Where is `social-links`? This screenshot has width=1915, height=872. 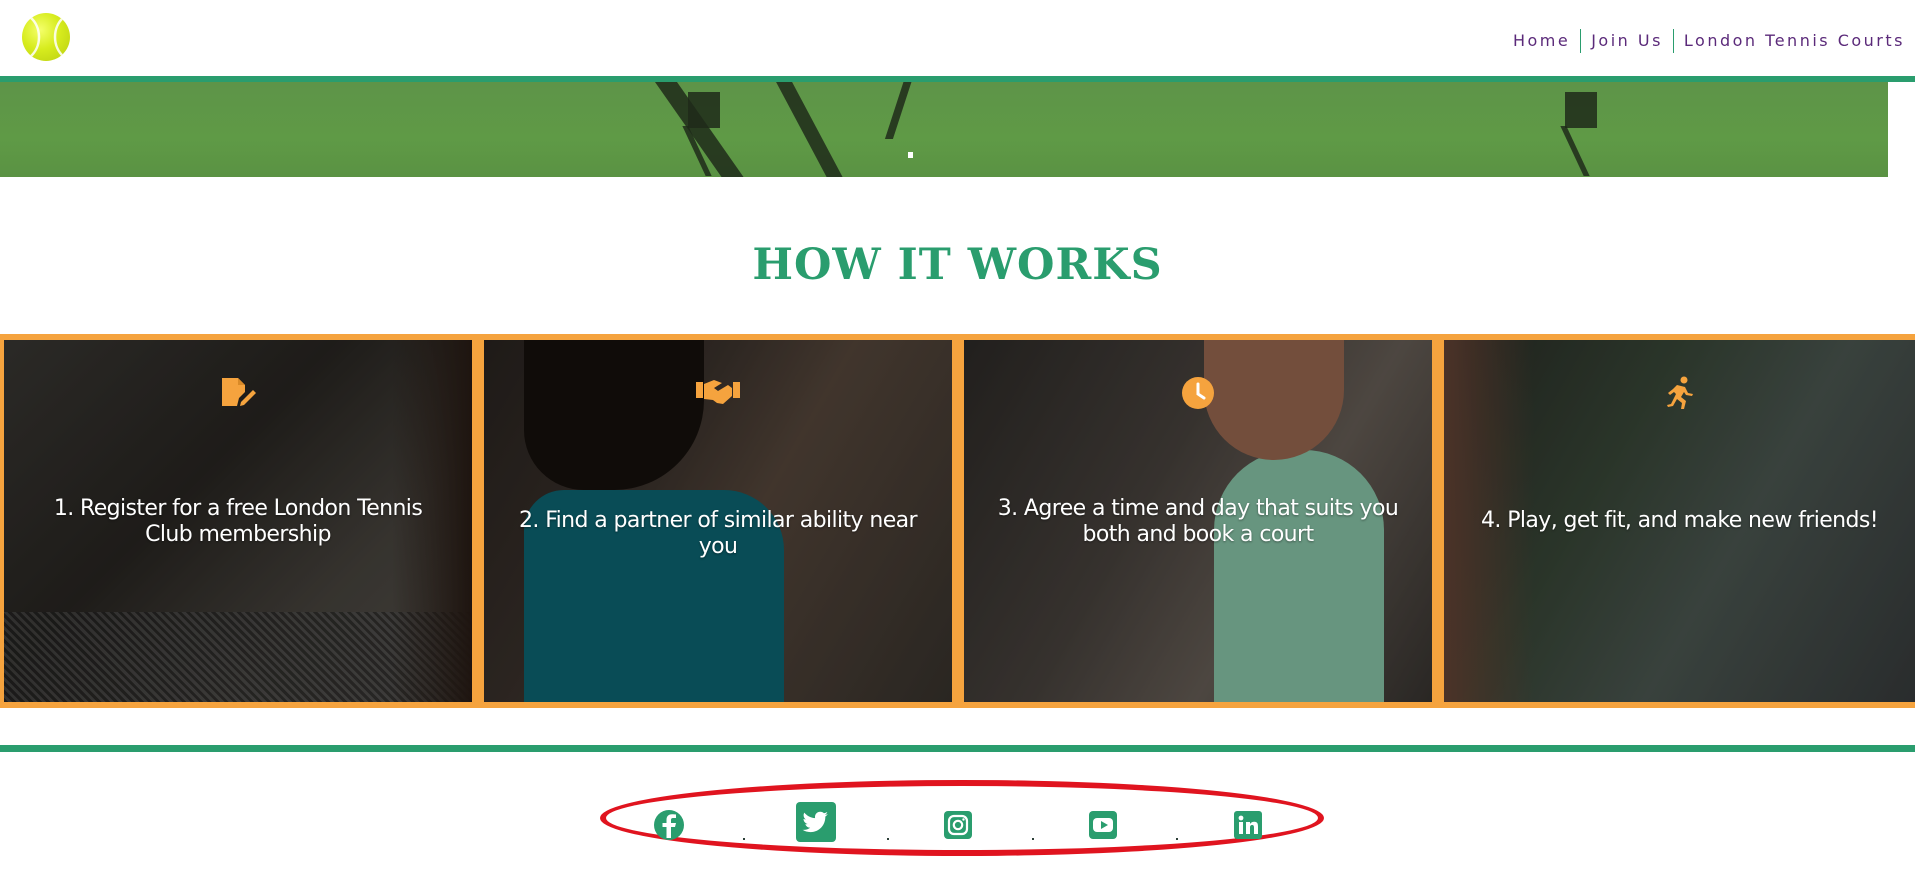 social-links is located at coordinates (965, 820).